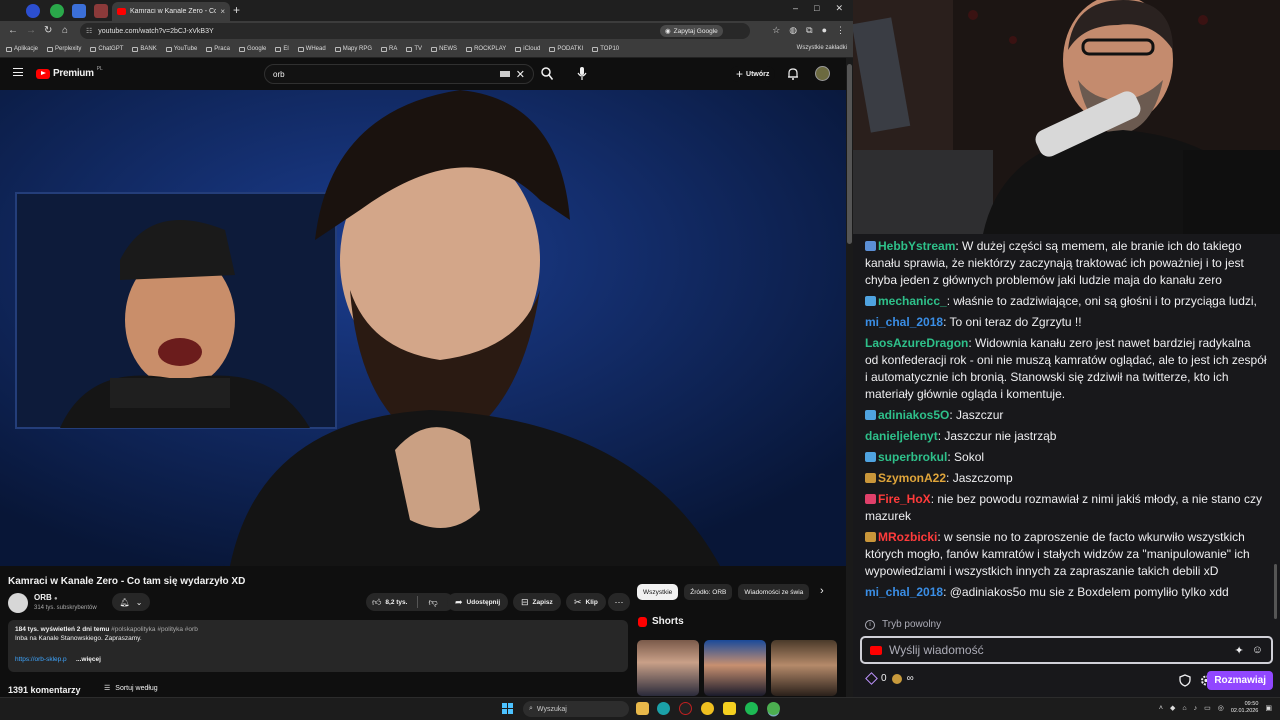  I want to click on bookmark-item: BANK, so click(144, 49).